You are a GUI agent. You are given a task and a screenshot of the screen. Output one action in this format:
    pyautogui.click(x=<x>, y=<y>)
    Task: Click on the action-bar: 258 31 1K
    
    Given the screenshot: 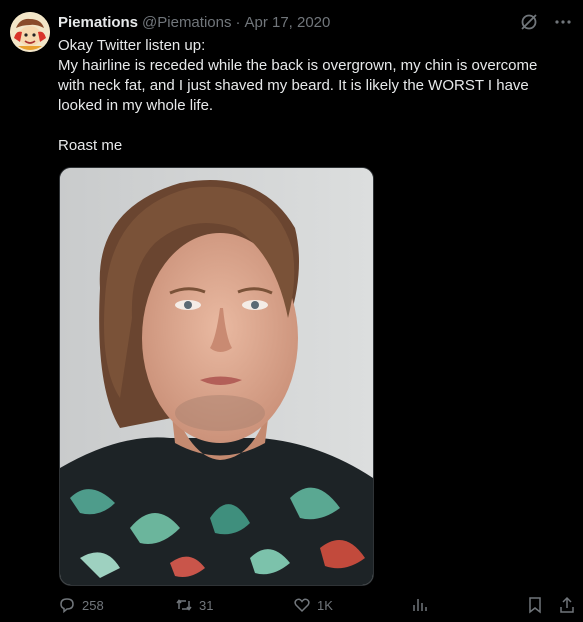 What is the action you would take?
    pyautogui.click(x=318, y=607)
    